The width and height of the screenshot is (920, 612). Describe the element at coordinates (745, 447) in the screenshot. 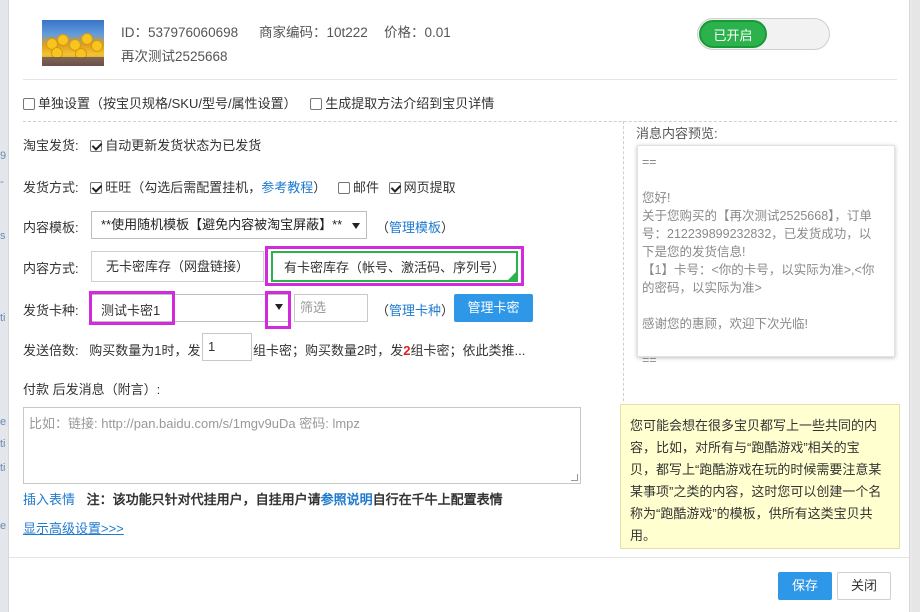

I see `tip-line: 容，比如，对所有与“跑酷游戏”相关的宝` at that location.